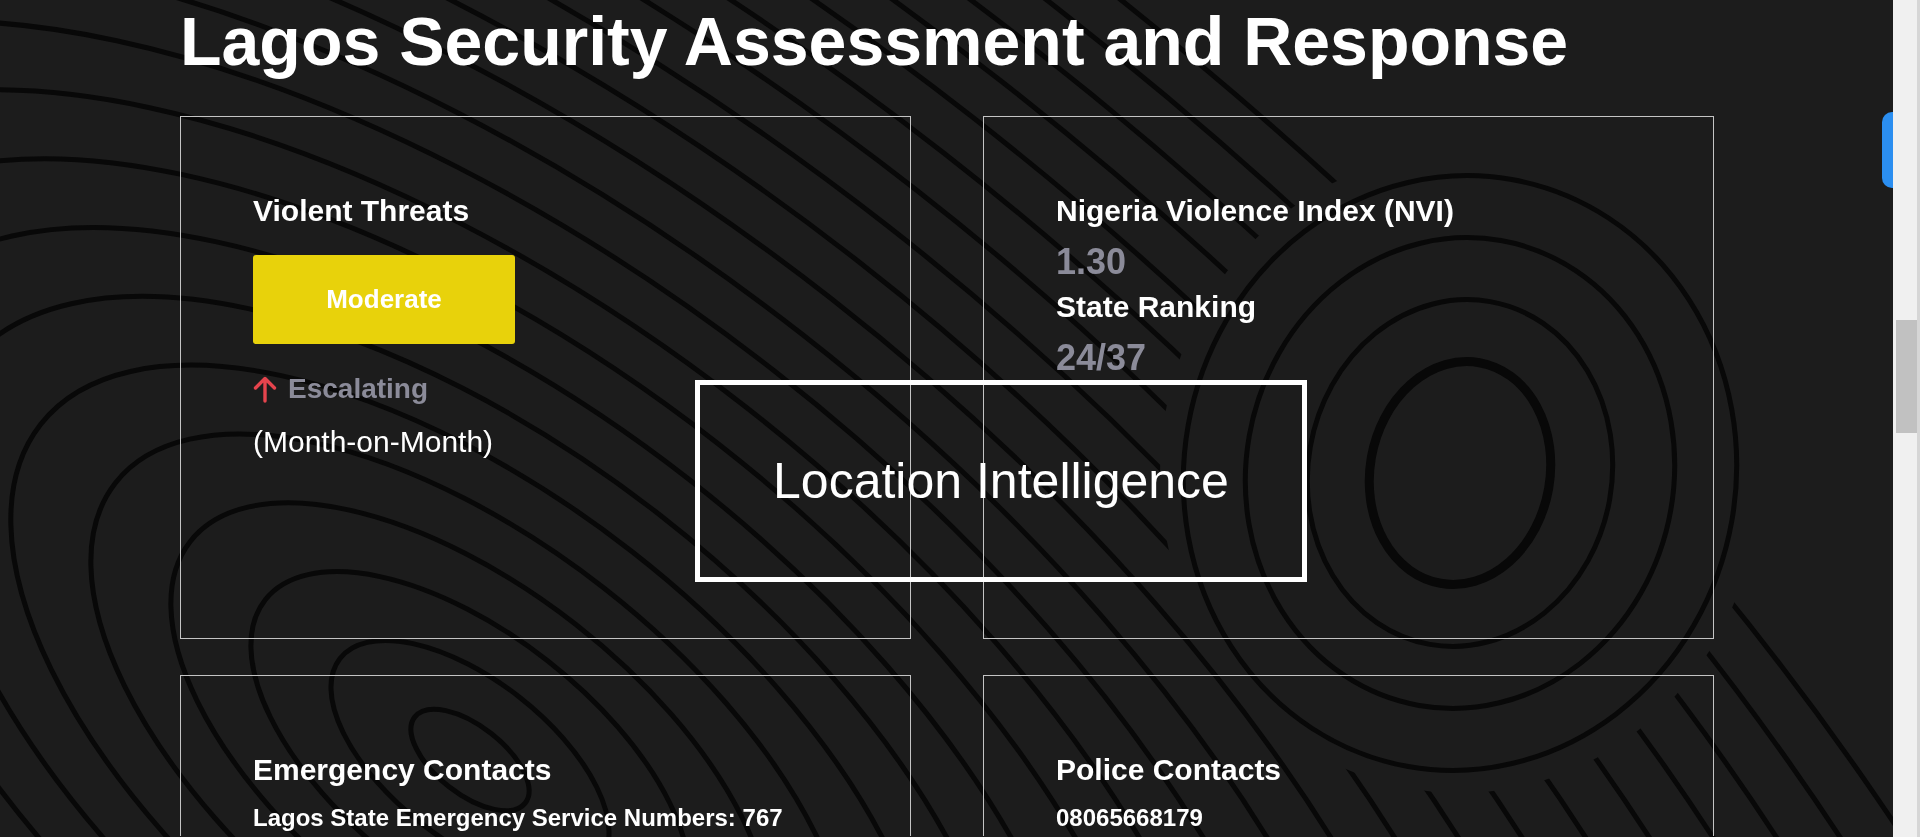 This screenshot has width=1920, height=837. Describe the element at coordinates (1906, 376) in the screenshot. I see `scrollbar-thumb` at that location.